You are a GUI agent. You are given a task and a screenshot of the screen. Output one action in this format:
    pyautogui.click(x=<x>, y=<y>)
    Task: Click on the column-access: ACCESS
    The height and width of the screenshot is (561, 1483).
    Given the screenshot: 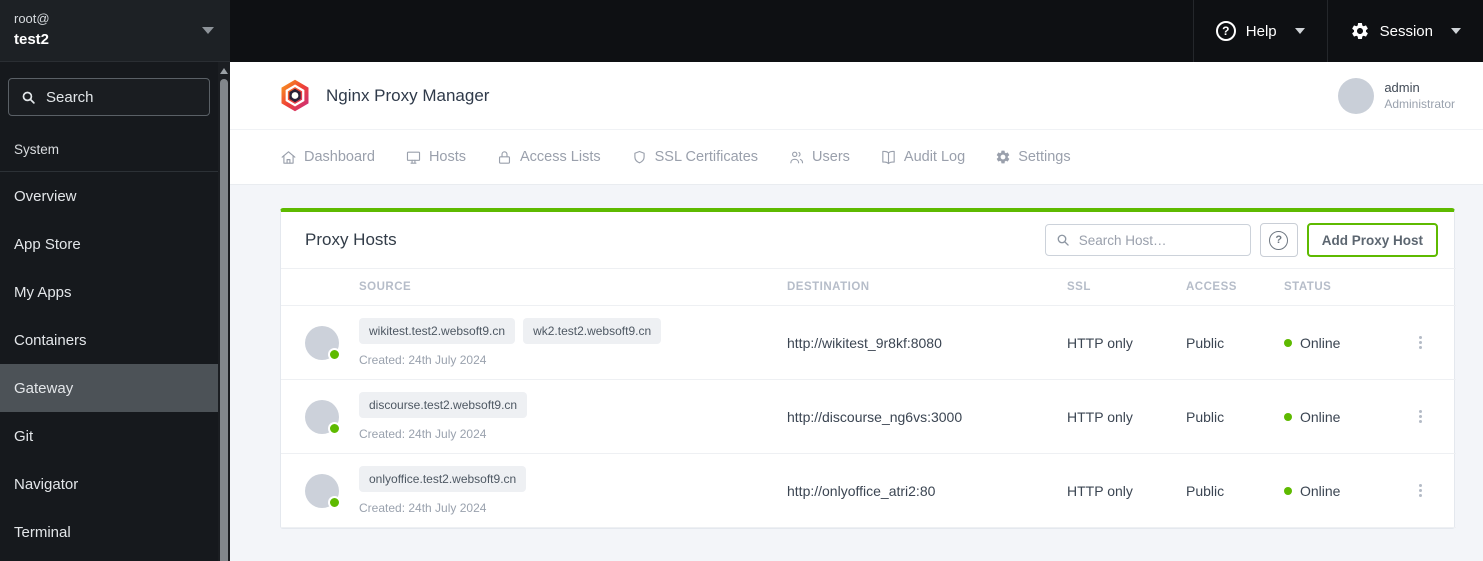 What is the action you would take?
    pyautogui.click(x=1223, y=287)
    